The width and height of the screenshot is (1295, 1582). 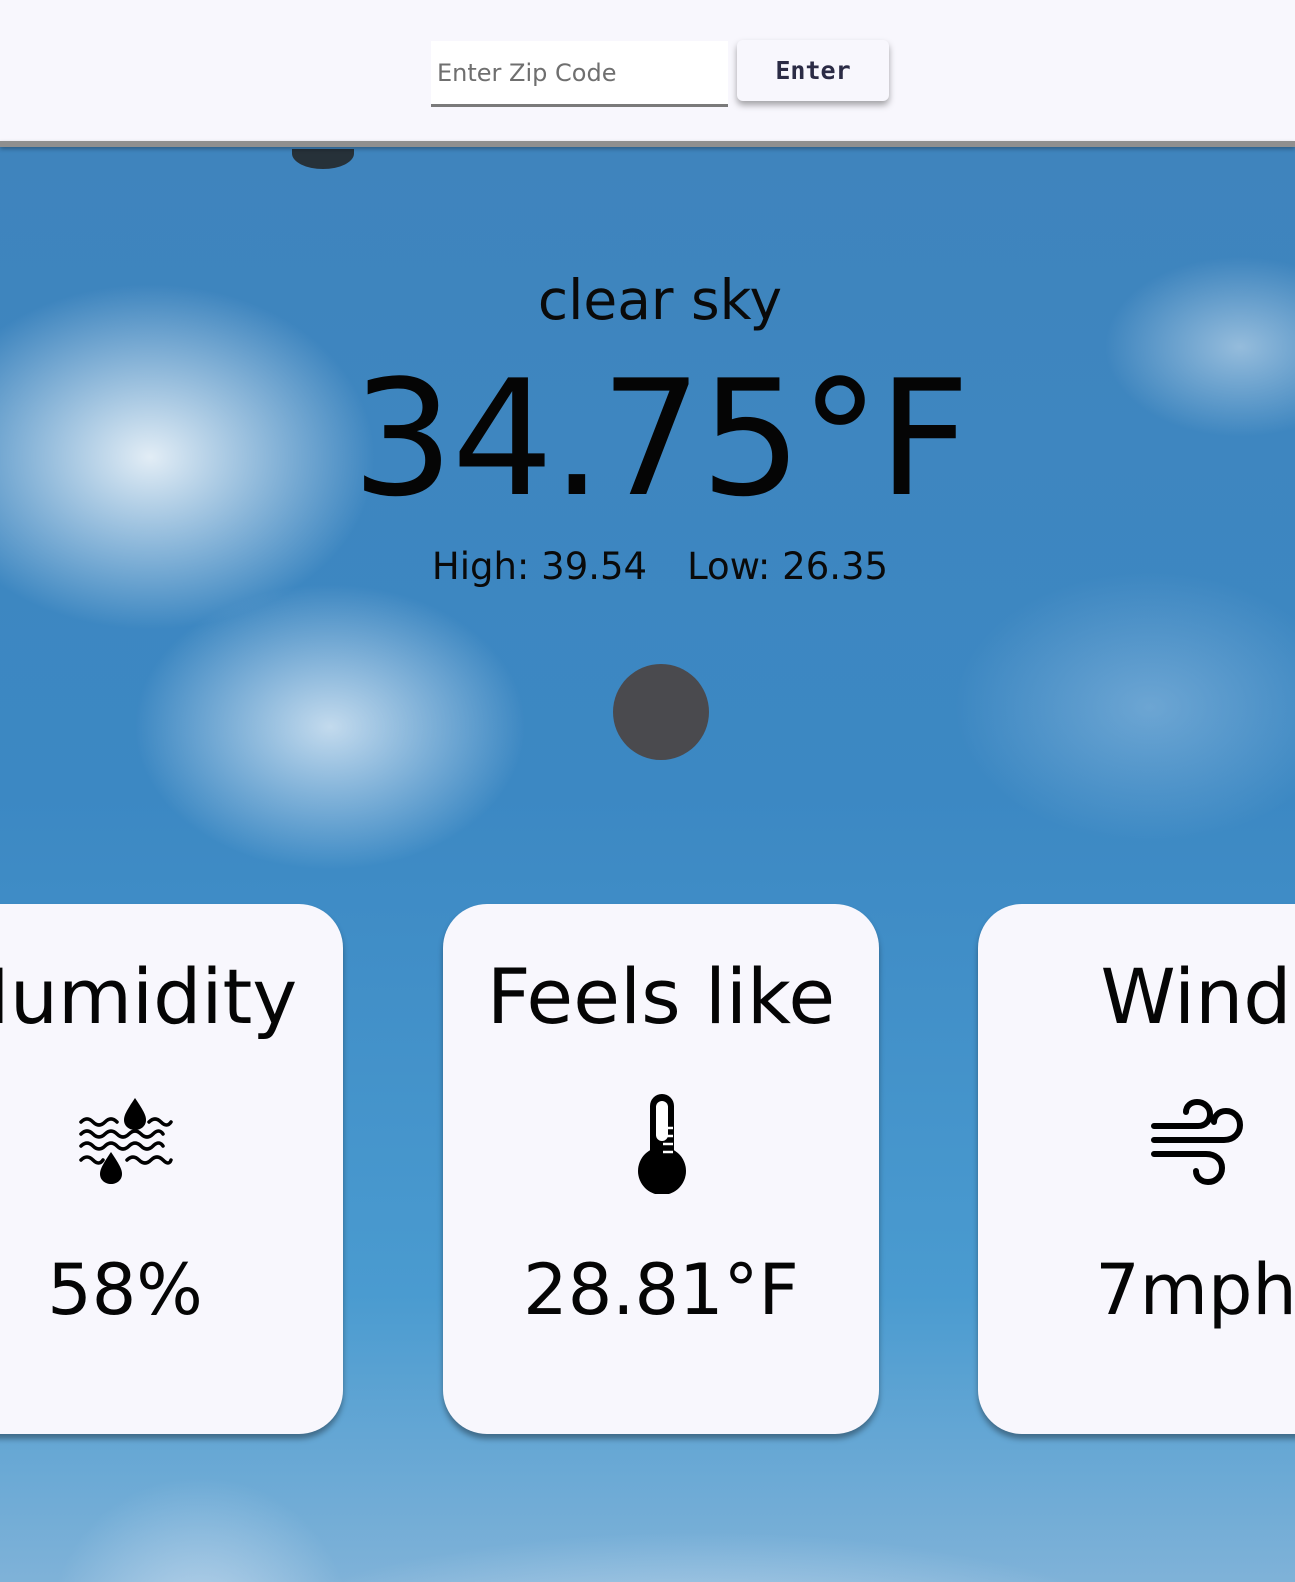 I want to click on enter-button: Enter, so click(x=813, y=70).